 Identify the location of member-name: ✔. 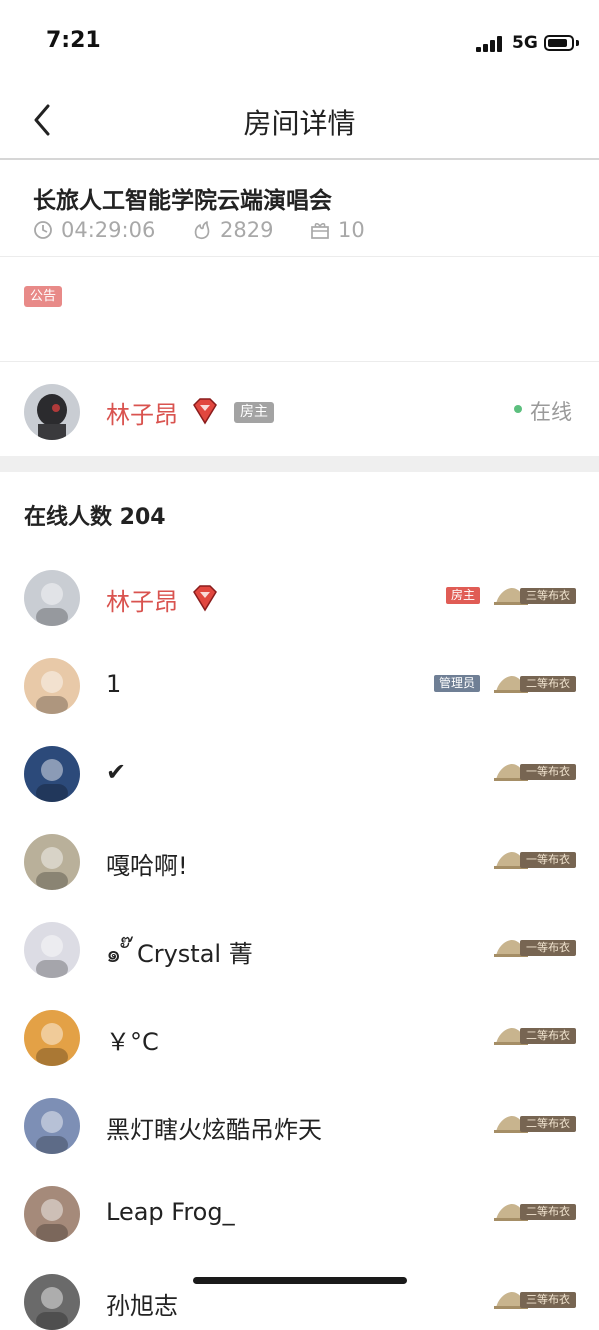
(116, 772).